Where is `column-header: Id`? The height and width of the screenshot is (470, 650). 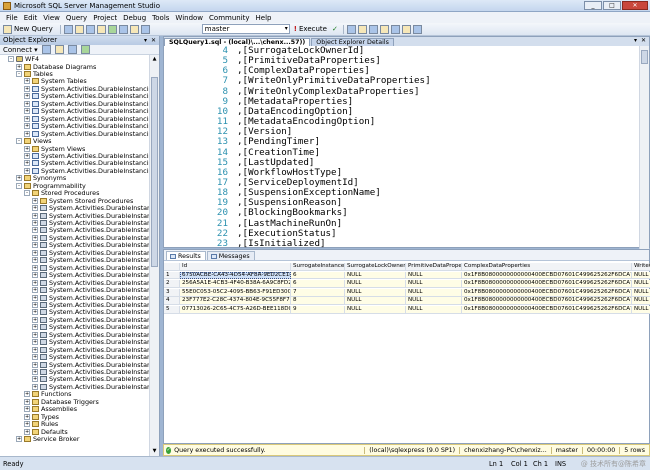 column-header: Id is located at coordinates (235, 267).